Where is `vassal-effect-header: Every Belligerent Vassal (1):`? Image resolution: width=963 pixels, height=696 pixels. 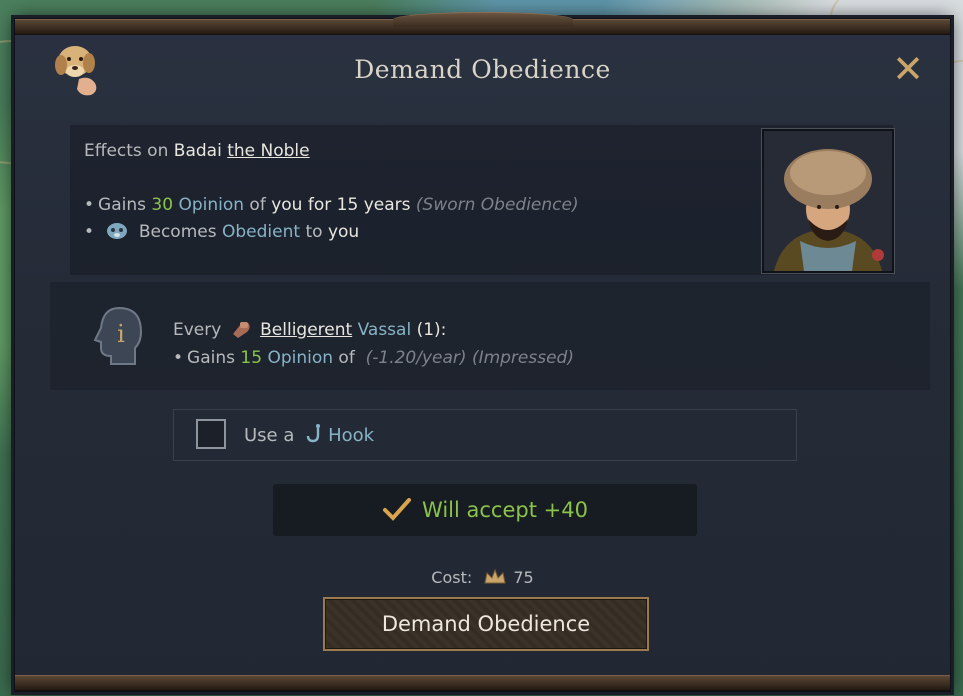 vassal-effect-header: Every Belligerent Vassal (1): is located at coordinates (310, 329).